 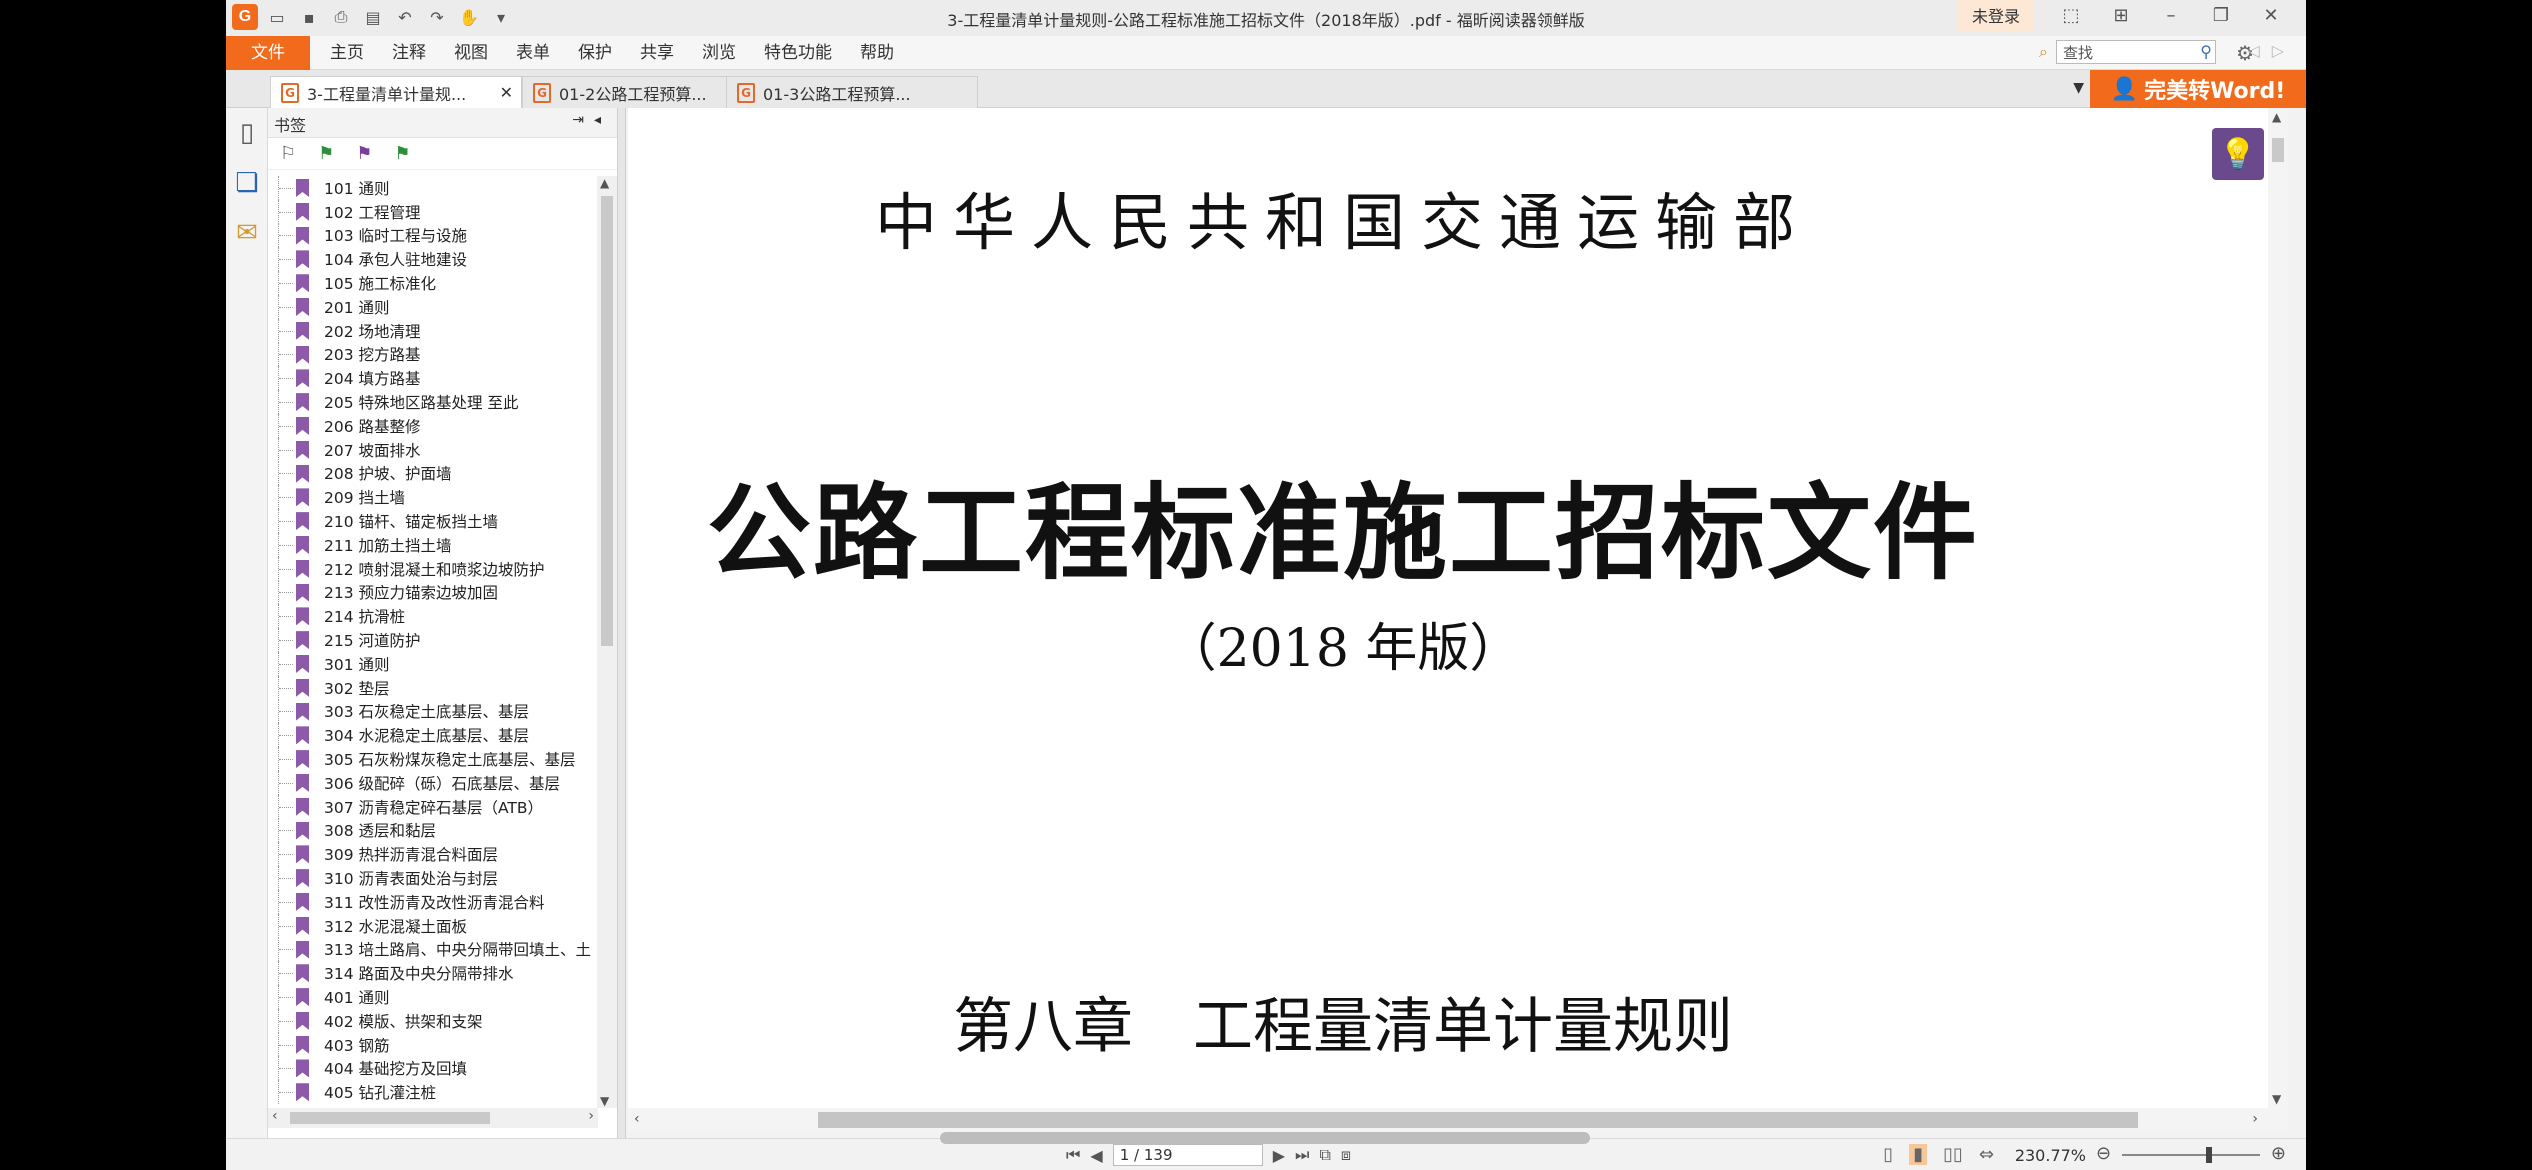 I want to click on menu-browse: 浏览, so click(x=719, y=53).